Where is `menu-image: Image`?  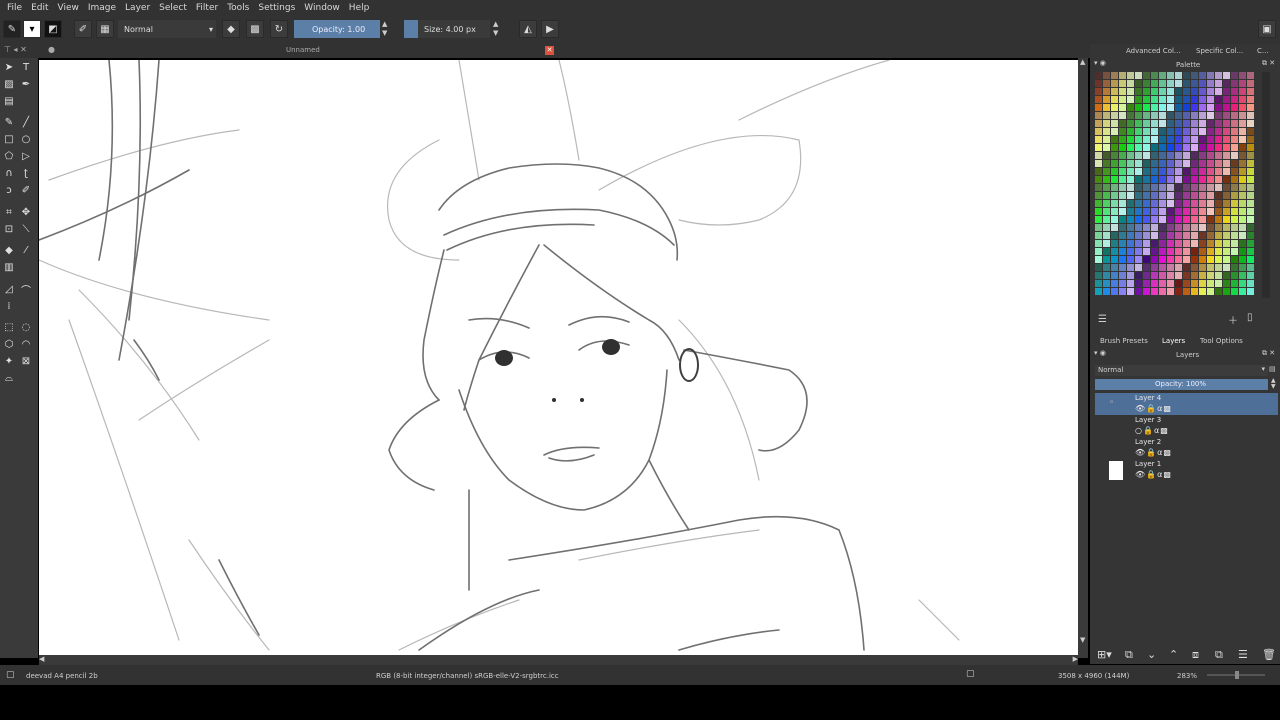 menu-image: Image is located at coordinates (102, 8).